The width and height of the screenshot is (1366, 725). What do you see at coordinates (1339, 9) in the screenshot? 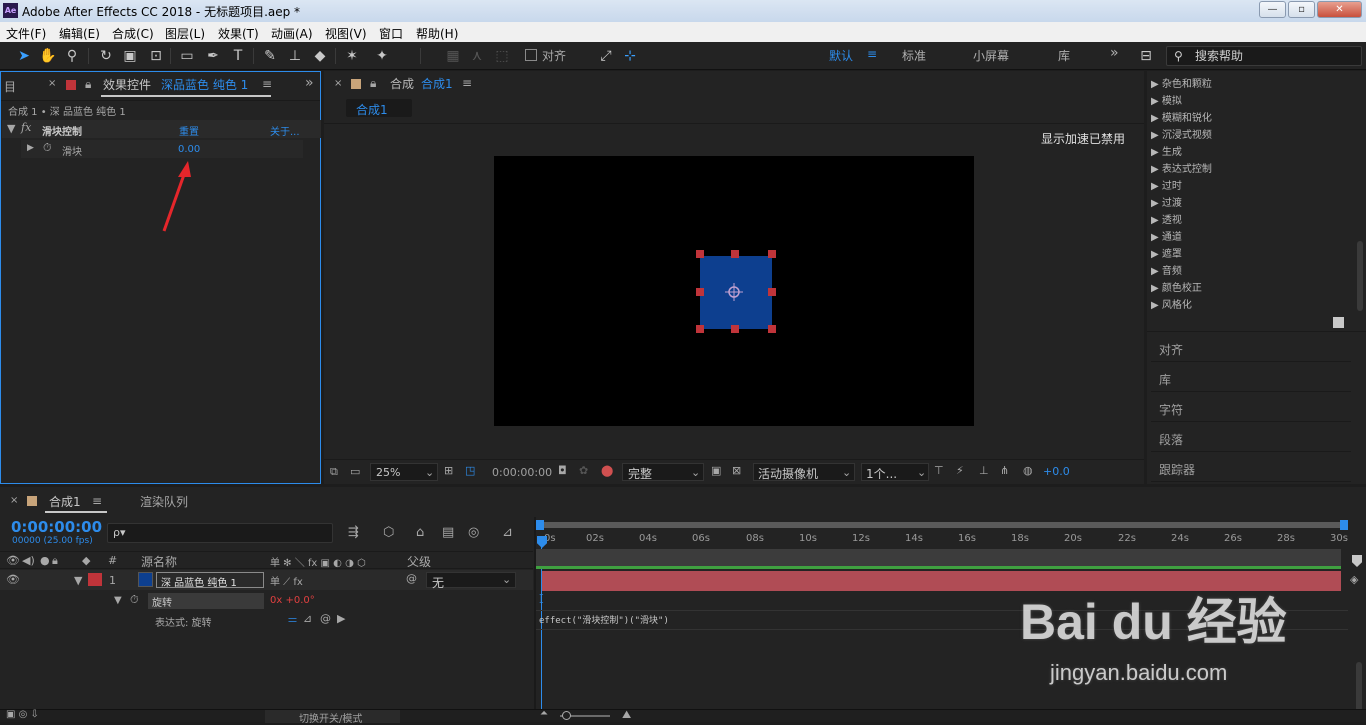
I see `close-button: ✕` at bounding box center [1339, 9].